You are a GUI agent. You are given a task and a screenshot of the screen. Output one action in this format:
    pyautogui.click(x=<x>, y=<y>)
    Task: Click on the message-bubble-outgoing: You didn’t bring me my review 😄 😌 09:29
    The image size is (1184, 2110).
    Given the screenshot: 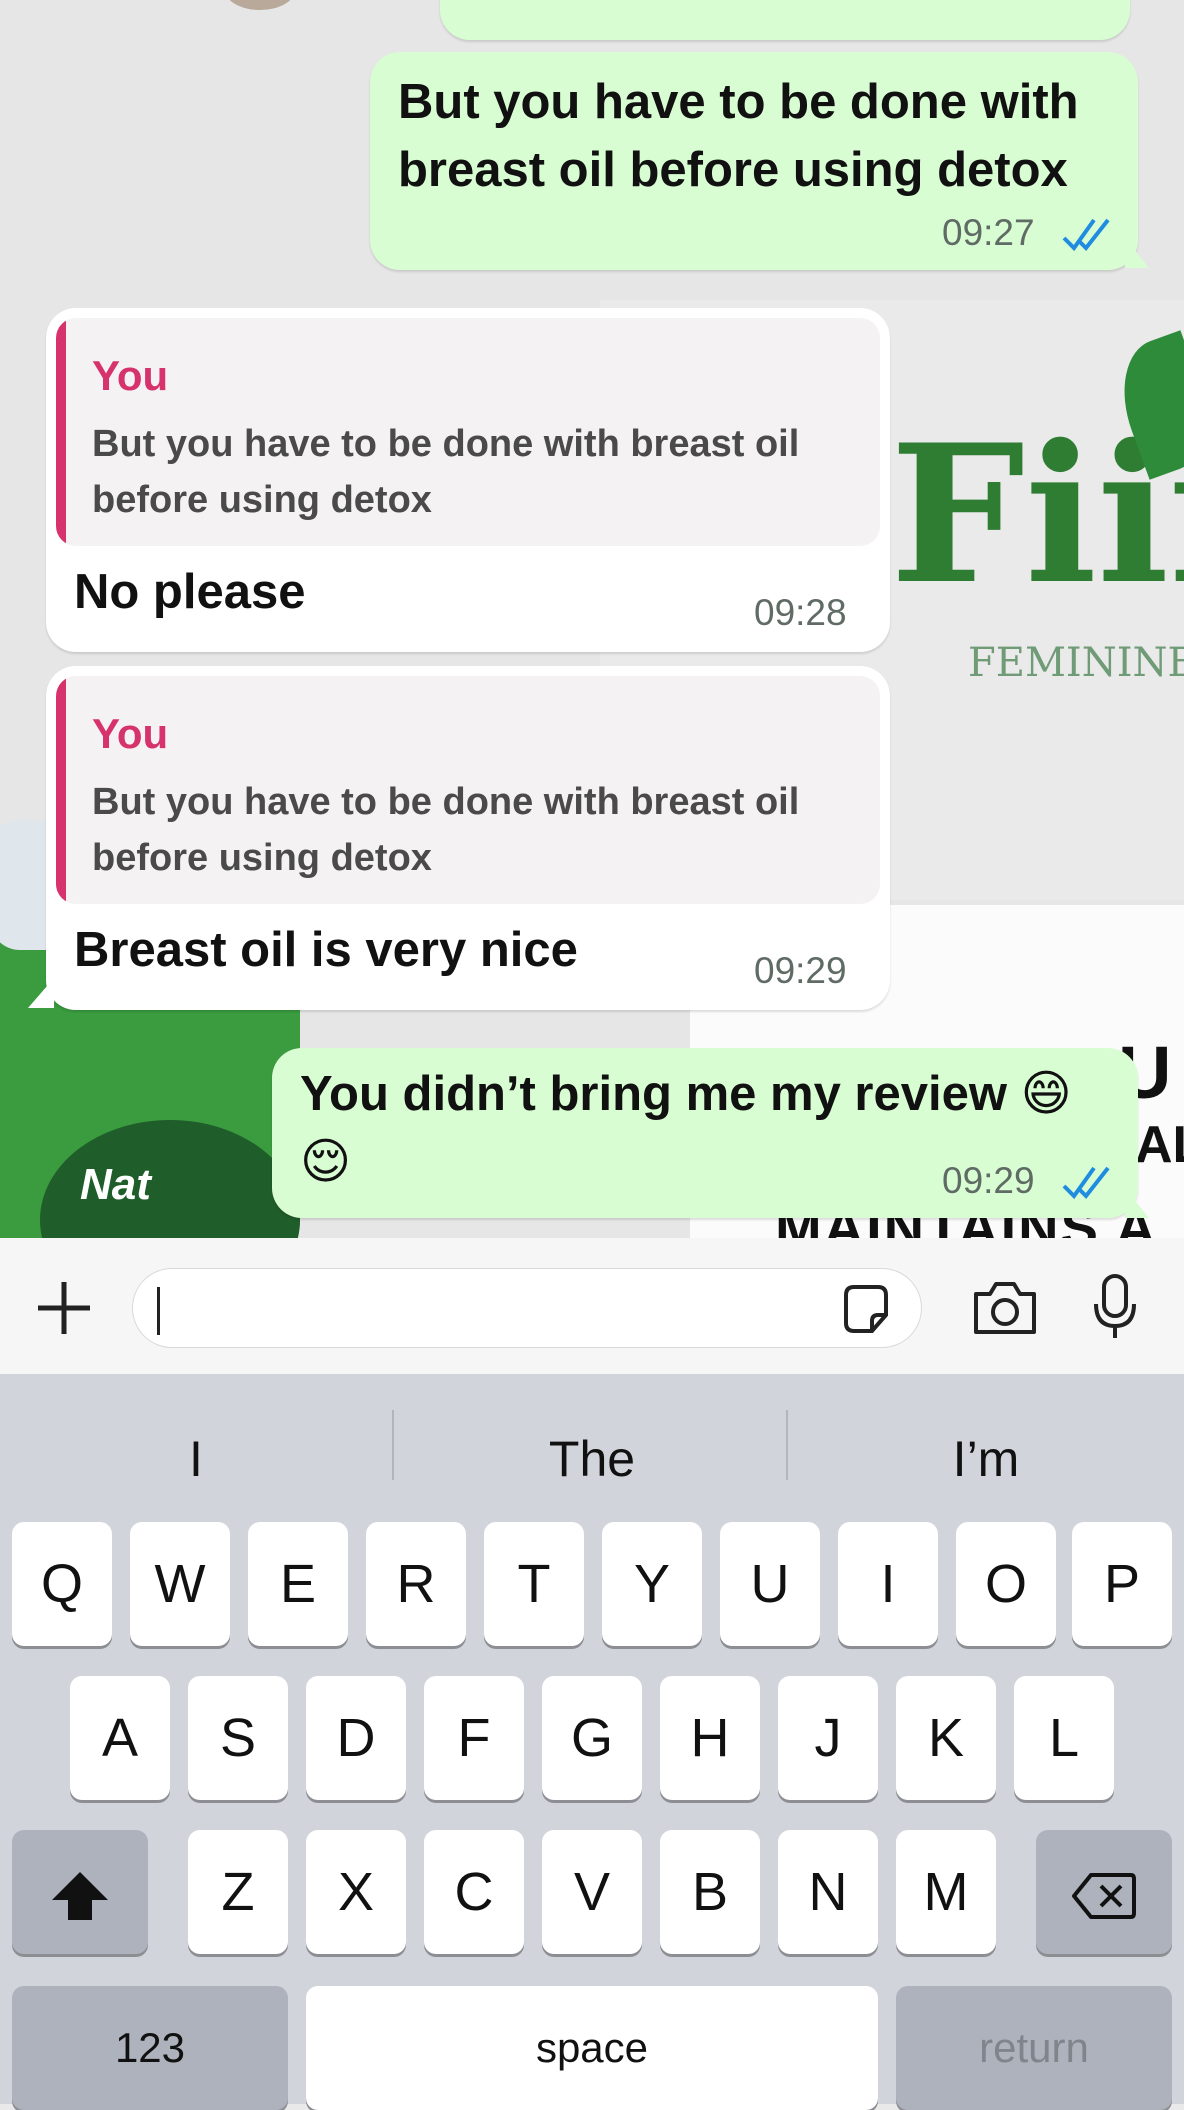 What is the action you would take?
    pyautogui.click(x=705, y=1133)
    